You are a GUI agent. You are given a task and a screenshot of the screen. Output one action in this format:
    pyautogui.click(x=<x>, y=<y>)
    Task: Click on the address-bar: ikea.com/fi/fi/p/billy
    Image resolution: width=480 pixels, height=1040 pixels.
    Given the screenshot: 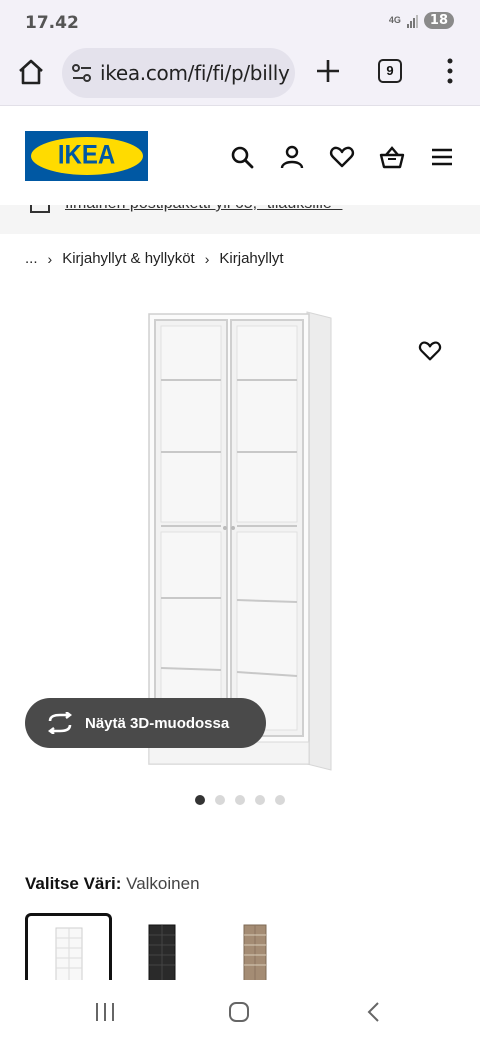 What is the action you would take?
    pyautogui.click(x=178, y=73)
    